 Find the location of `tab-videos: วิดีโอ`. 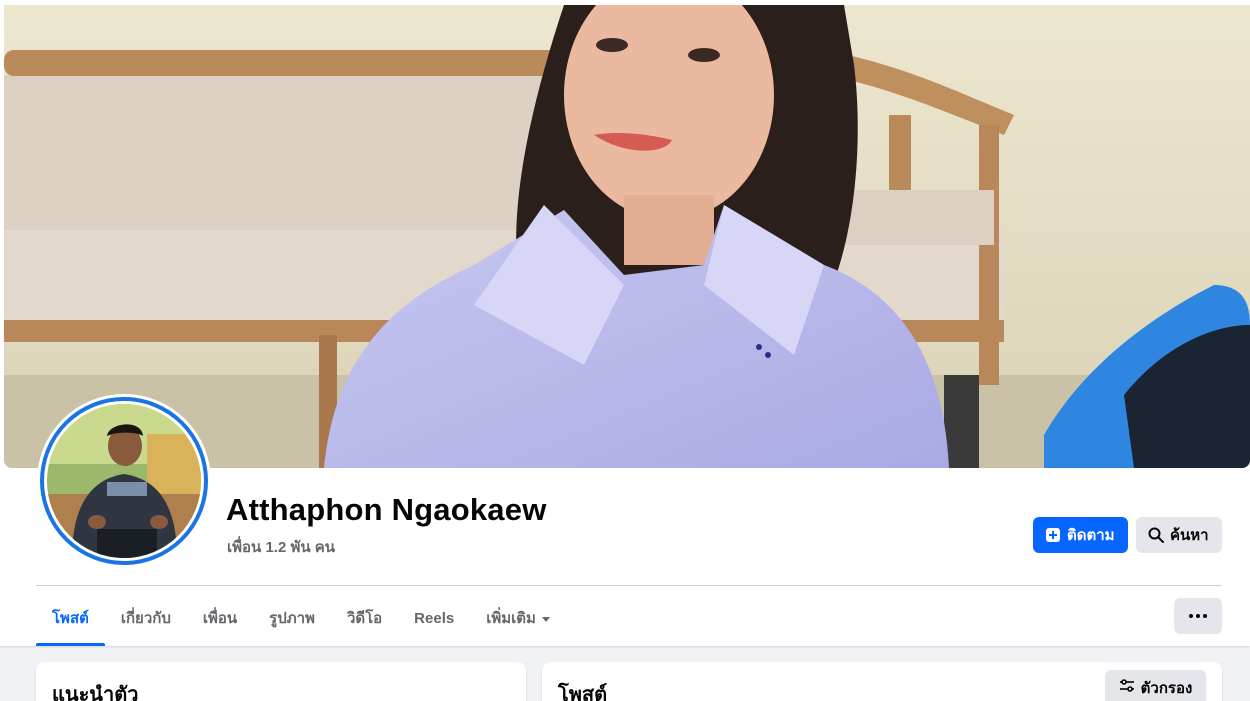

tab-videos: วิดีโอ is located at coordinates (364, 618).